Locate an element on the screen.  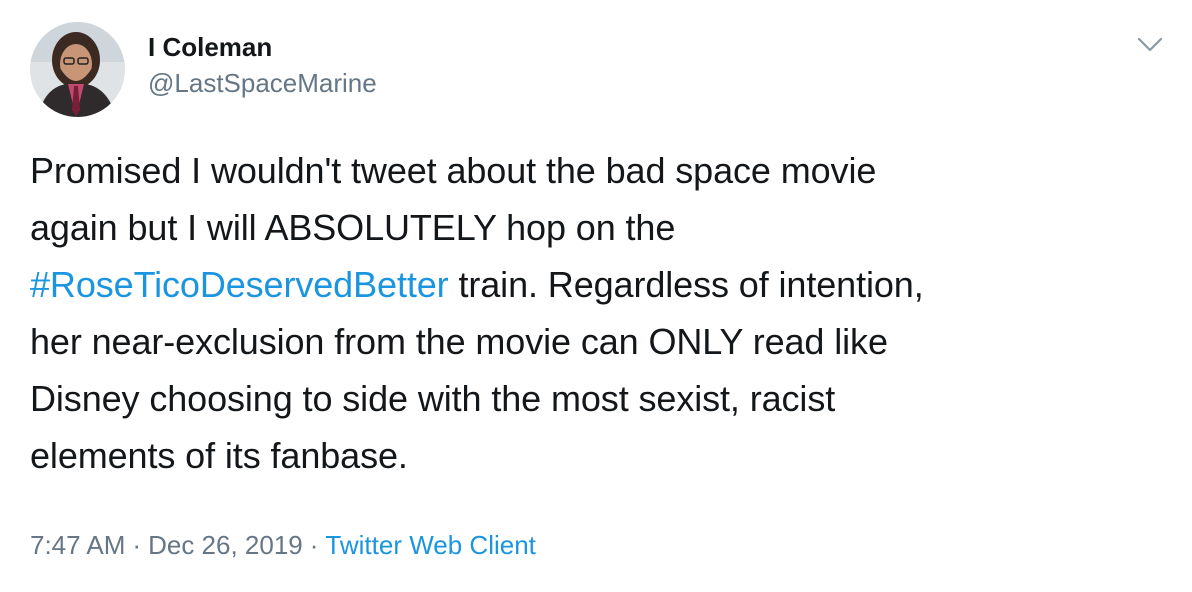
tweet-text-line: again but I will ABSOLUTELY hop on the is located at coordinates (353, 227).